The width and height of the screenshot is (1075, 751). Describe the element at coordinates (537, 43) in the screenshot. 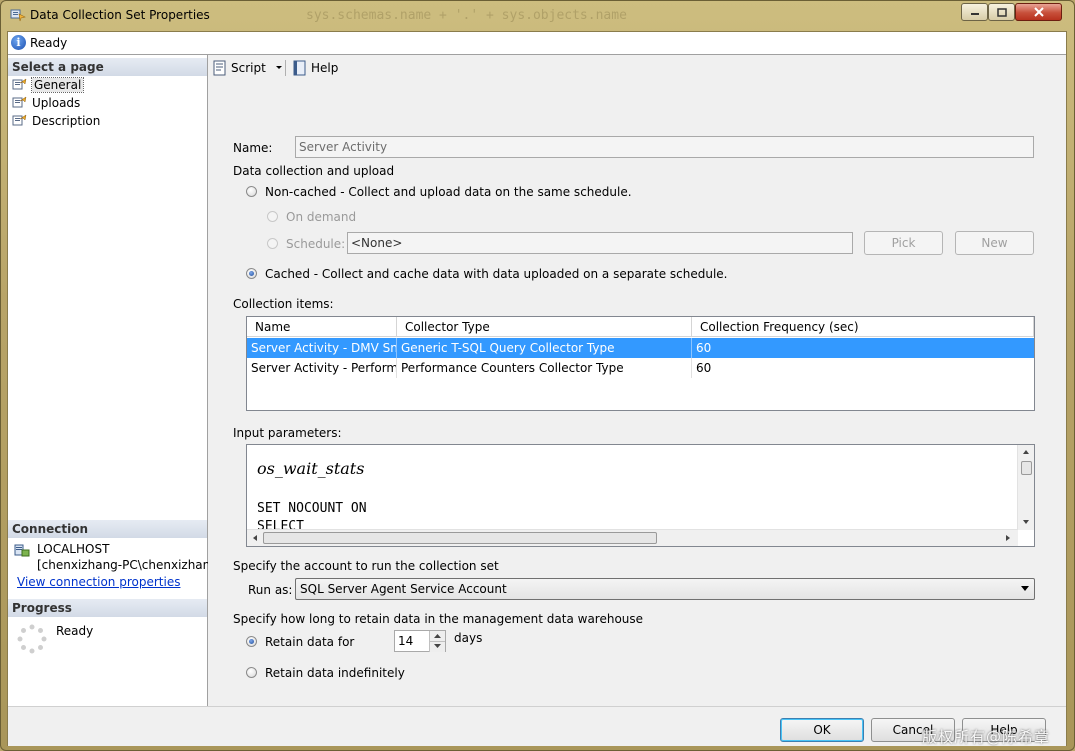

I see `status-bar: i Ready` at that location.